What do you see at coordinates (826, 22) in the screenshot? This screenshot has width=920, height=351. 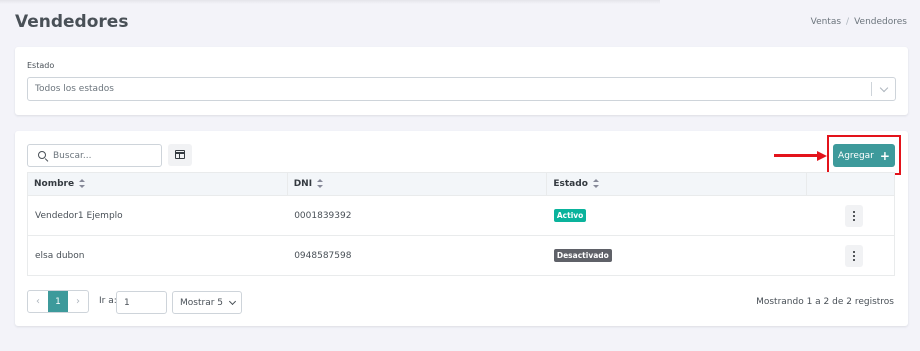 I see `breadcrumb-item-ventas: Ventas` at bounding box center [826, 22].